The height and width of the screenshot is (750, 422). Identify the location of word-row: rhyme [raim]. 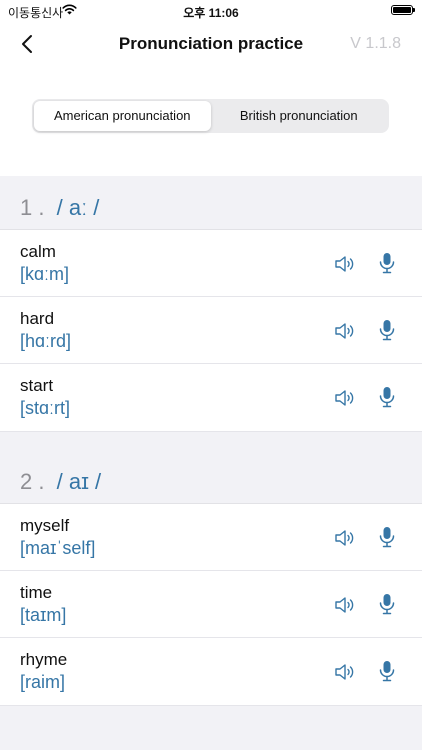
(211, 671).